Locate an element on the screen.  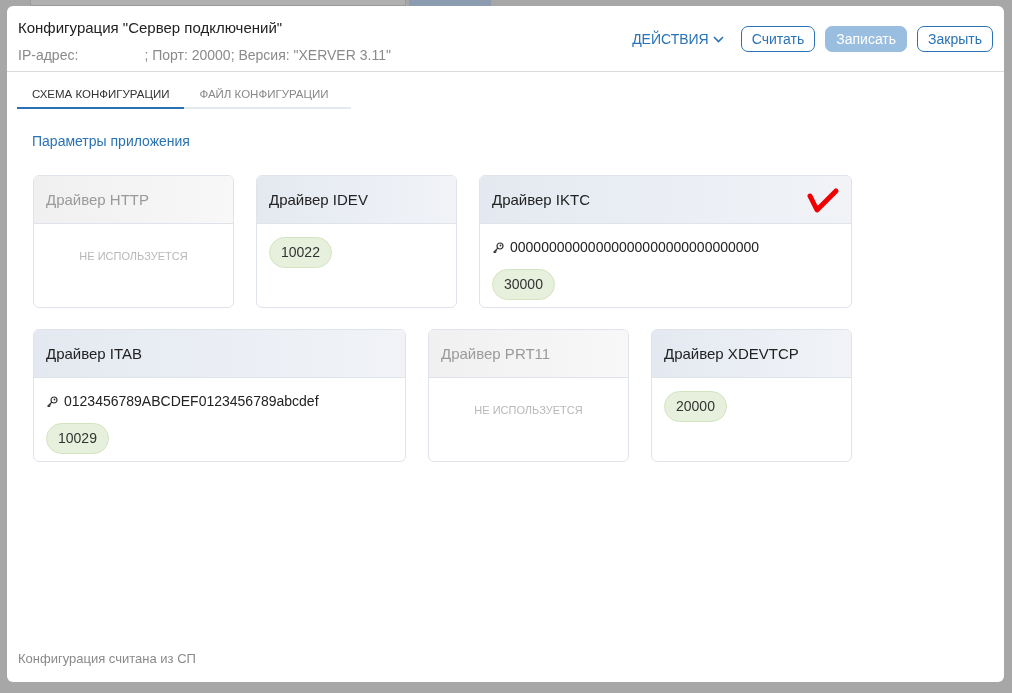
driver-name: Драйвер IKTC is located at coordinates (541, 199).